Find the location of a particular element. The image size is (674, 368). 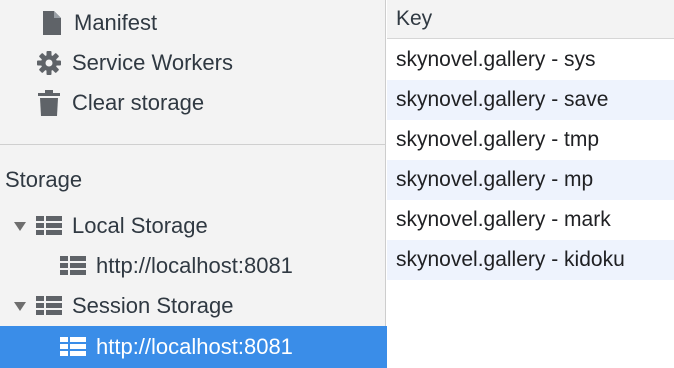

gear-icon is located at coordinates (49, 63).